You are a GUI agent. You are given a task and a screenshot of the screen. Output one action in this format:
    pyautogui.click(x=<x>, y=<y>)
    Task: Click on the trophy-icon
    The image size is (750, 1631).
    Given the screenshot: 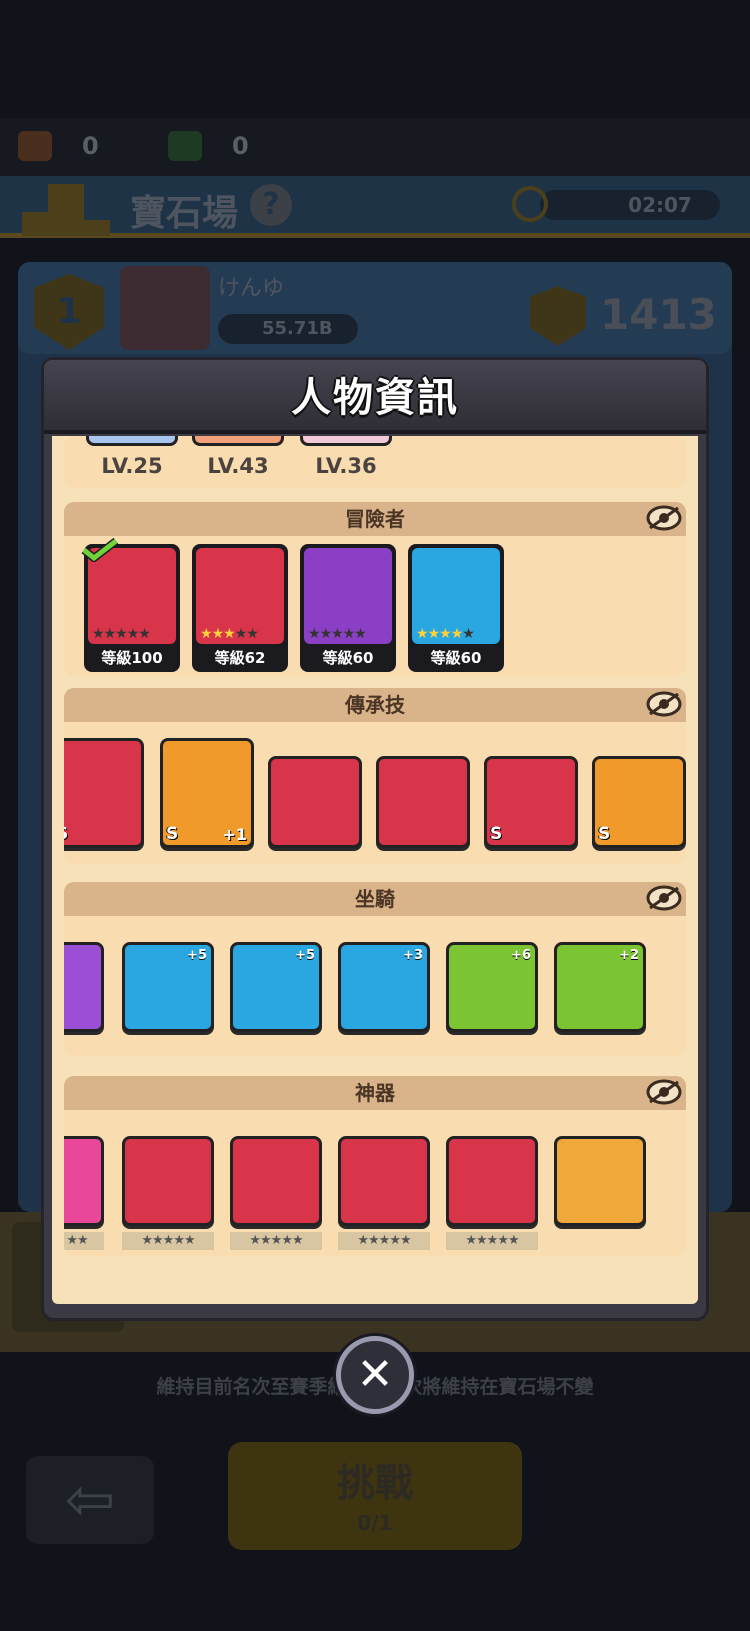 What is the action you would take?
    pyautogui.click(x=67, y=209)
    